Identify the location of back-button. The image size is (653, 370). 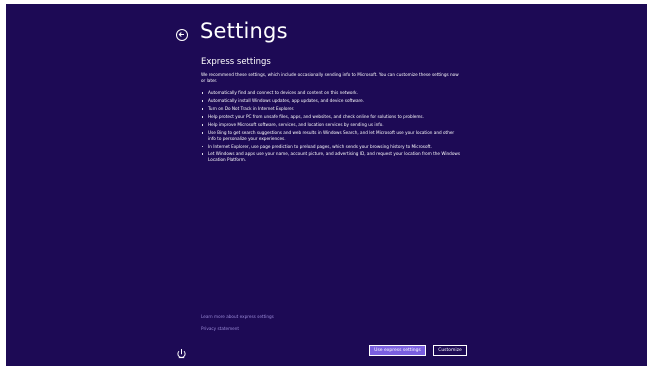
(182, 35).